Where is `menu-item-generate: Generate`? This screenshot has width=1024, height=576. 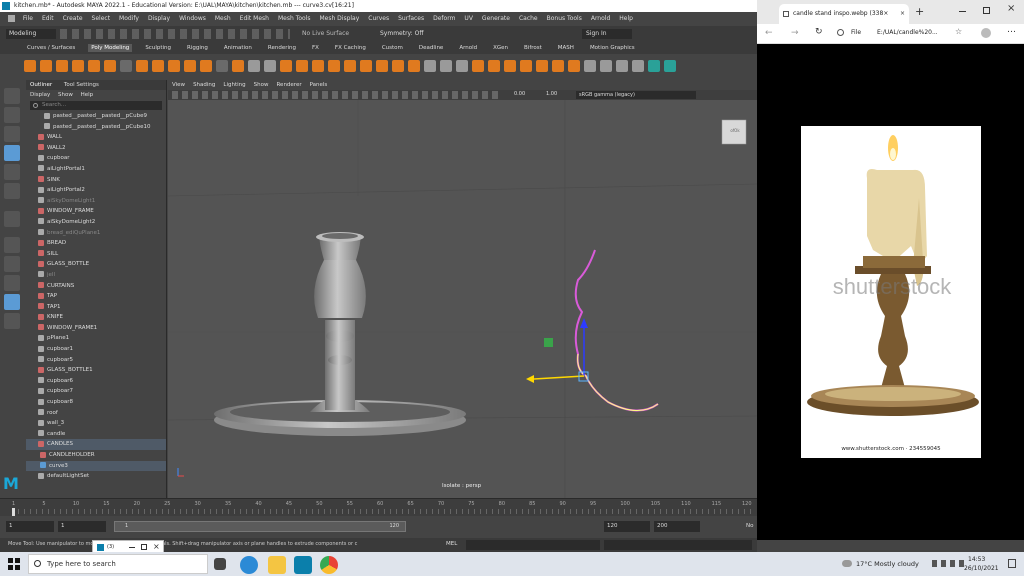 menu-item-generate: Generate is located at coordinates (496, 18).